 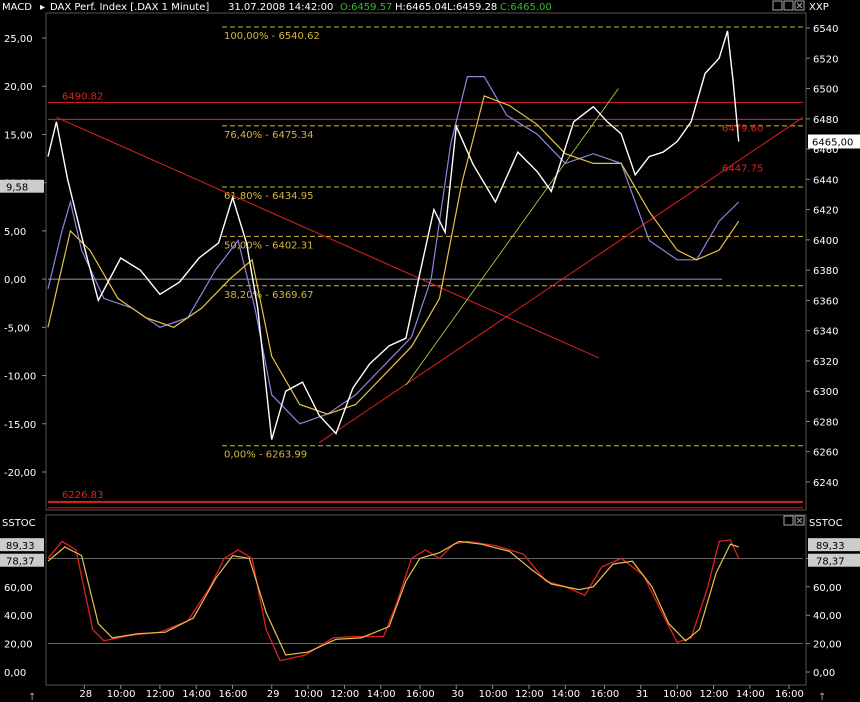 What do you see at coordinates (15, 280) in the screenshot?
I see `macd-tick-label: 0,00` at bounding box center [15, 280].